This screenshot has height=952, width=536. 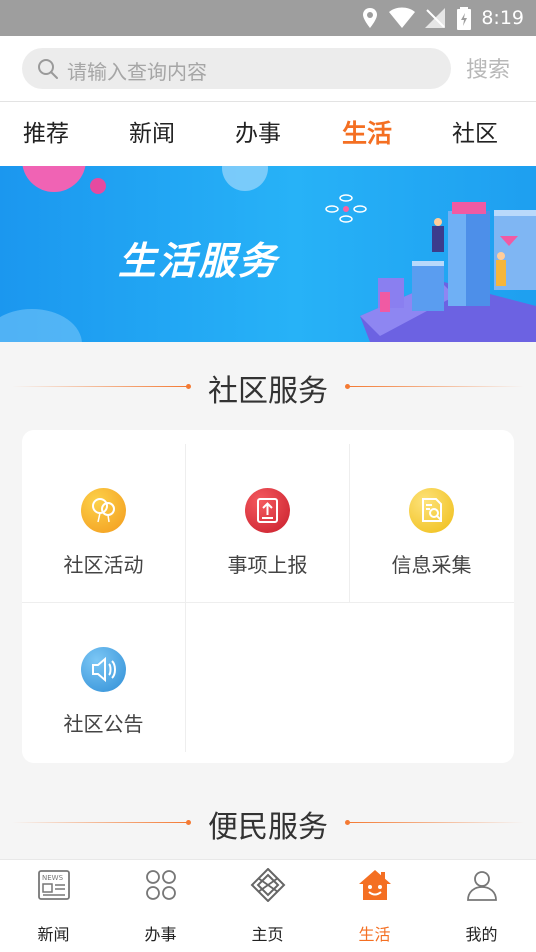 What do you see at coordinates (258, 134) in the screenshot?
I see `tab-affairs: 办事` at bounding box center [258, 134].